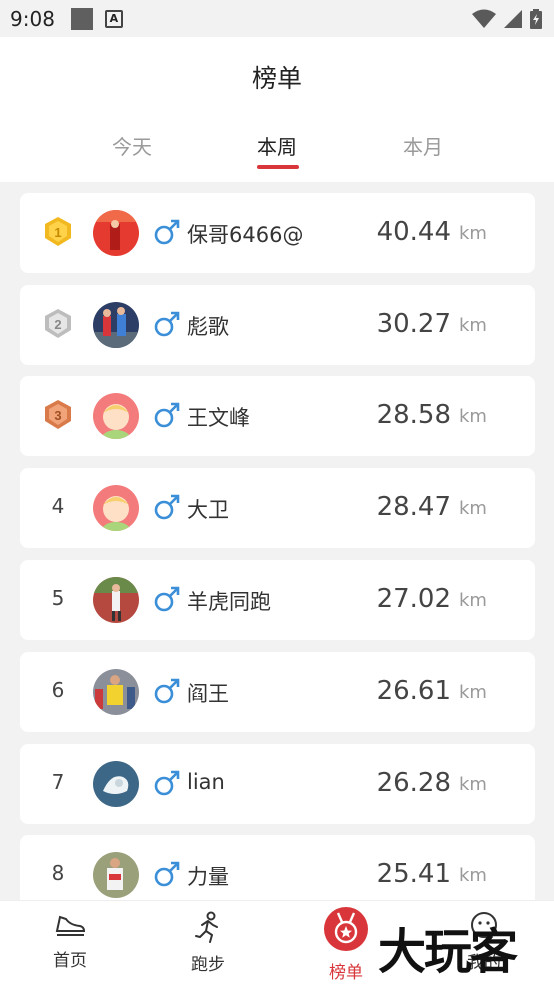 The height and width of the screenshot is (986, 554). I want to click on svg-text: 2, so click(57, 324).